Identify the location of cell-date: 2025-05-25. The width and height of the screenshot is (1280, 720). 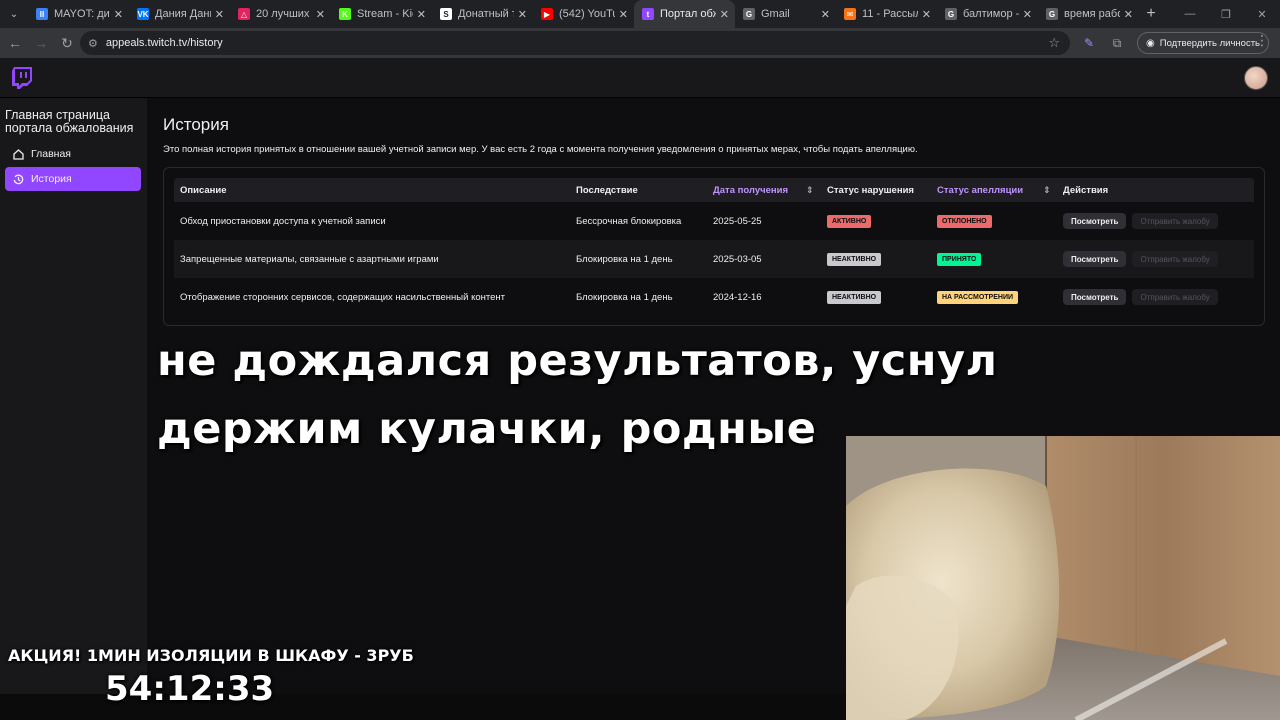
(737, 221).